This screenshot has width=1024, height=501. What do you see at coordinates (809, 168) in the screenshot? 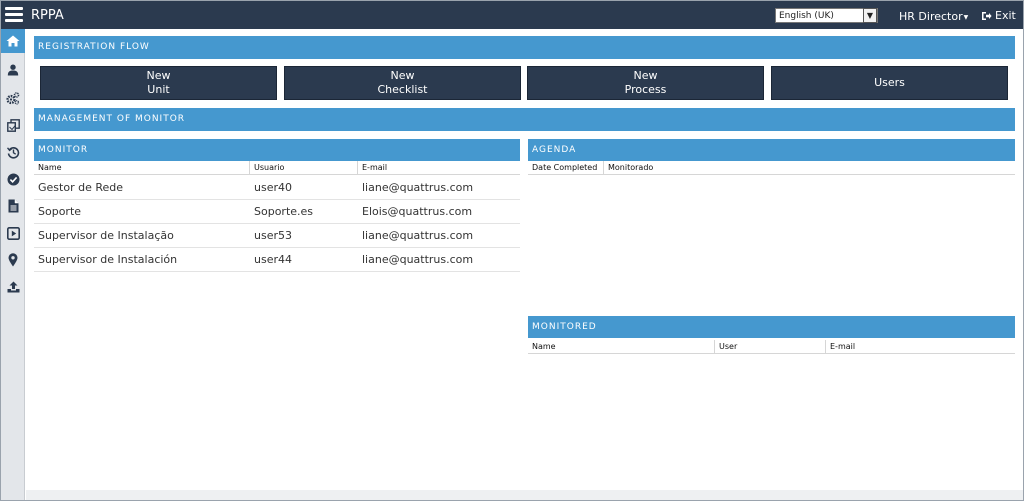
I see `column-header-monitorado: Monitorado` at bounding box center [809, 168].